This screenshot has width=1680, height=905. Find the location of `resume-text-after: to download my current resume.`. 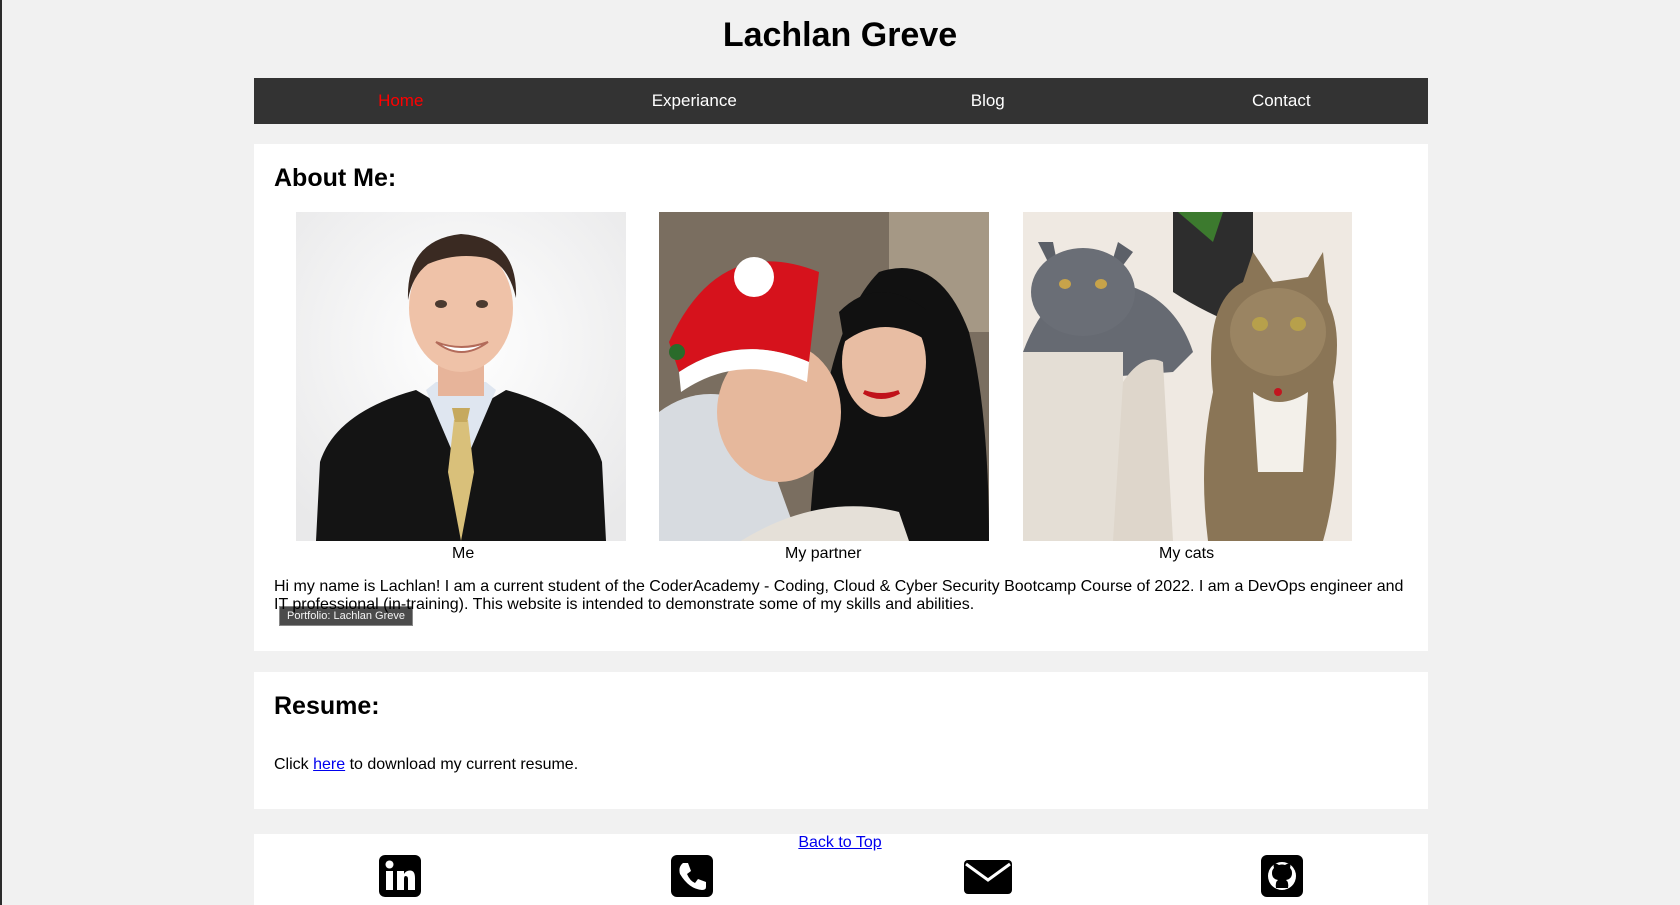

resume-text-after: to download my current resume. is located at coordinates (462, 764).